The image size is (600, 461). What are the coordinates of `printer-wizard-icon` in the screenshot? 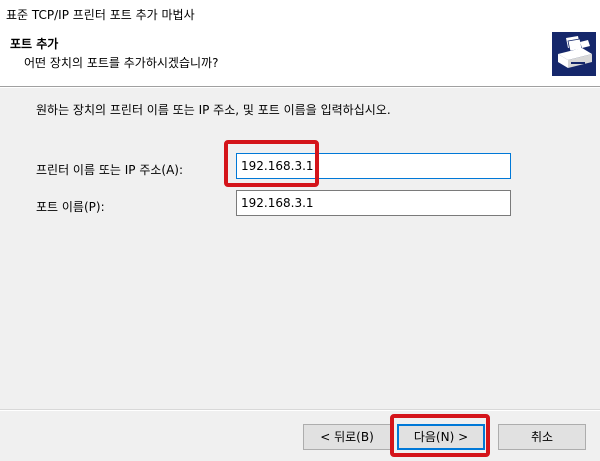 It's located at (574, 54).